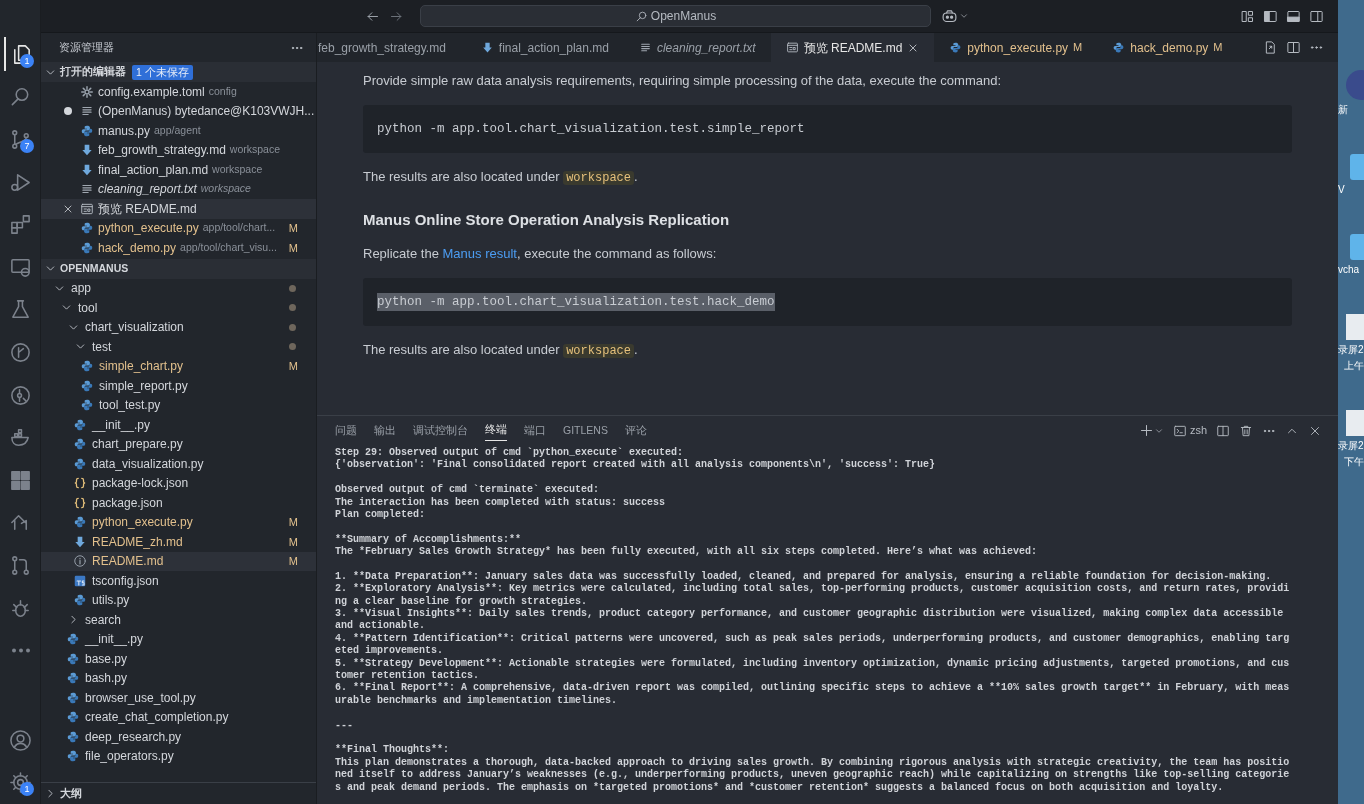 The height and width of the screenshot is (804, 1364). Describe the element at coordinates (635, 430) in the screenshot. I see `panel-tab: 评论` at that location.